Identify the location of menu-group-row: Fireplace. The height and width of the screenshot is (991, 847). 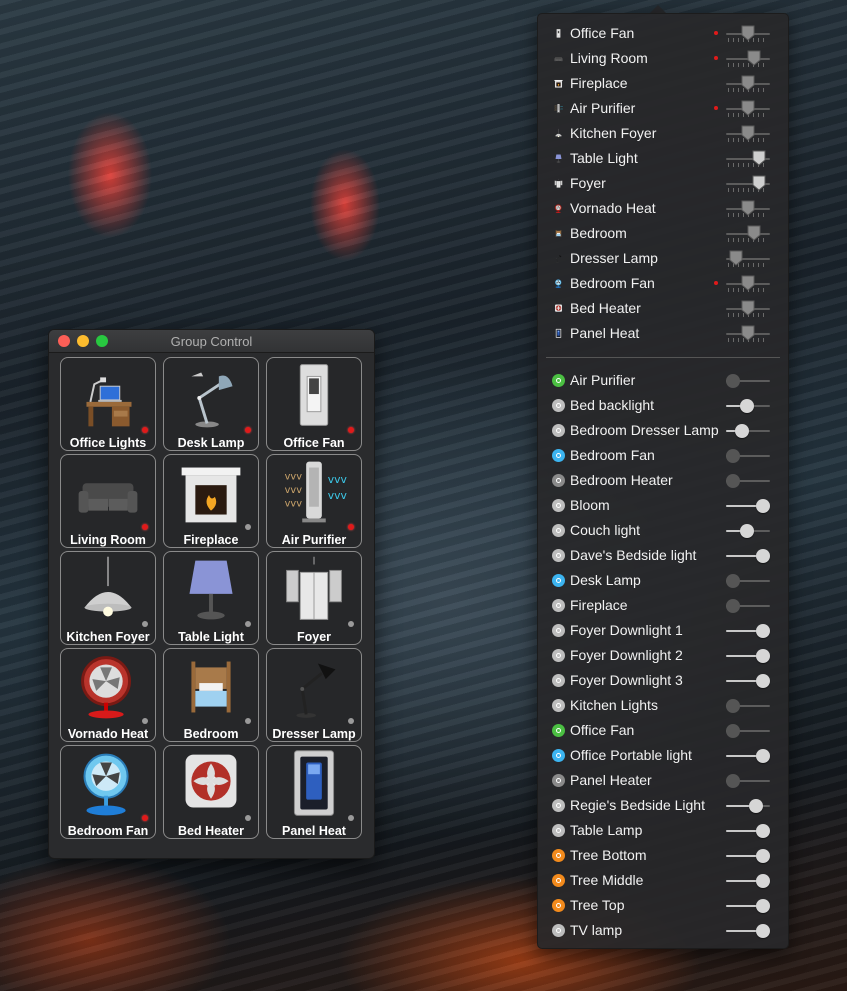
(663, 83).